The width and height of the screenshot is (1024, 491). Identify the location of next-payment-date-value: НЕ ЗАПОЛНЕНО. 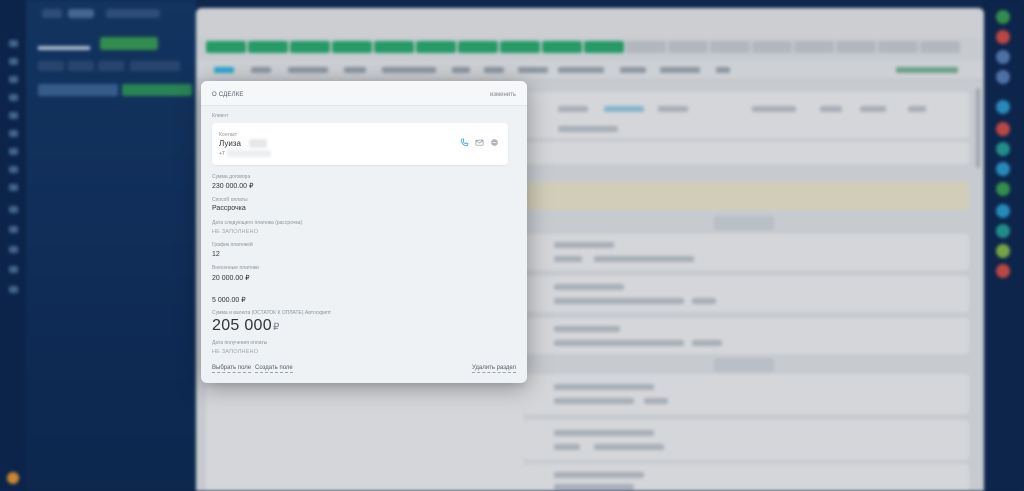
(235, 232).